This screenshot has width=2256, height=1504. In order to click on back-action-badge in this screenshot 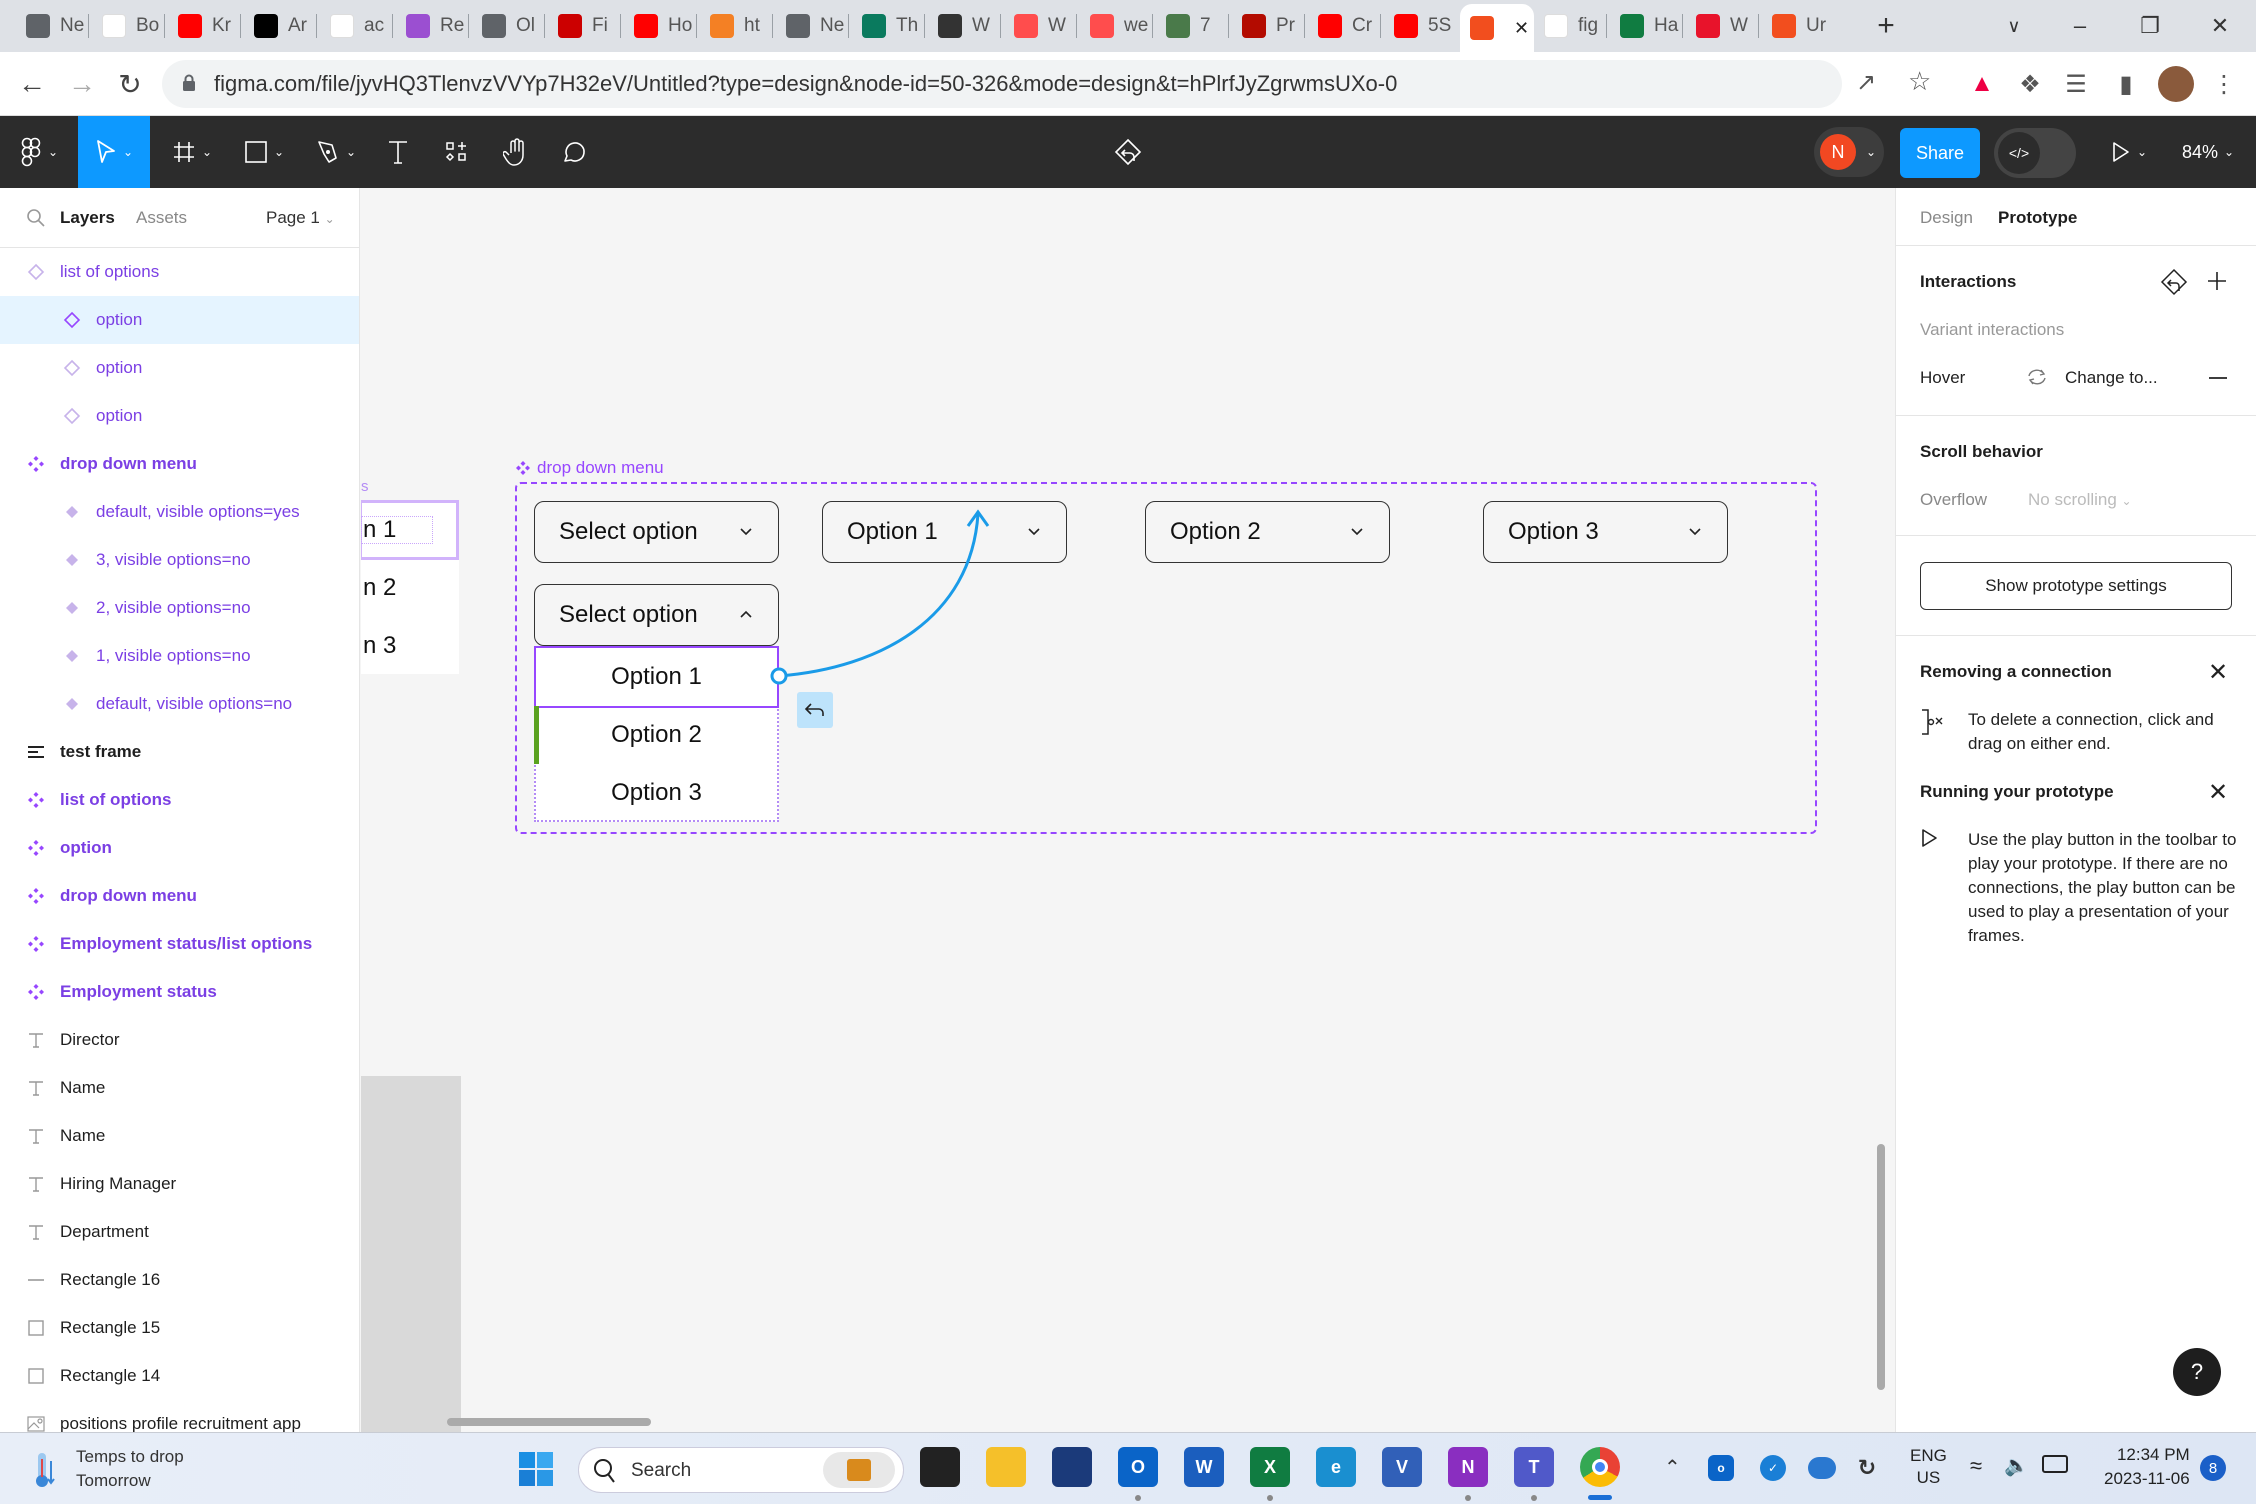, I will do `click(815, 710)`.